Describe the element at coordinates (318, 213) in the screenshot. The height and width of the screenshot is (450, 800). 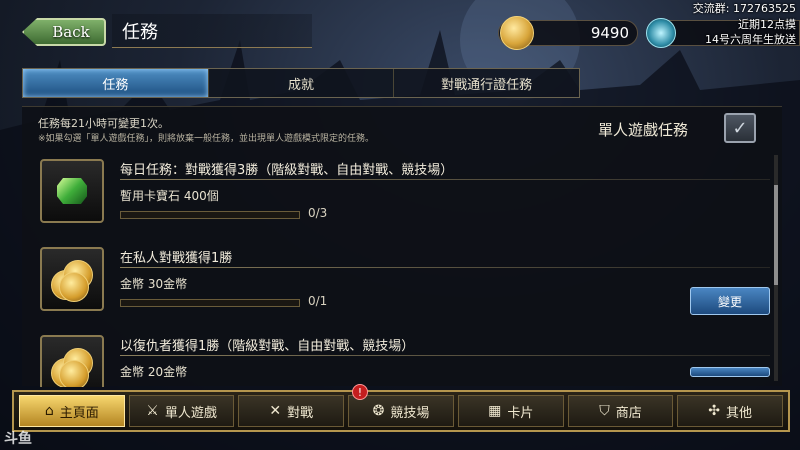
I see `mission-progress-text: 0/3` at that location.